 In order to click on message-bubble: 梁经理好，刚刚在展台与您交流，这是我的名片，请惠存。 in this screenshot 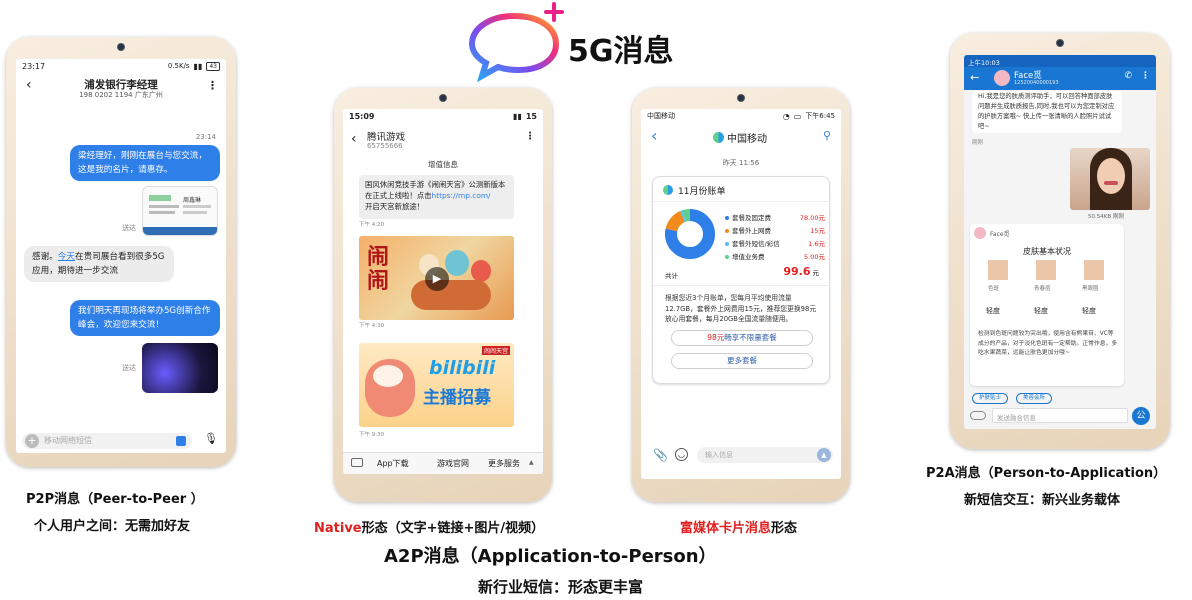, I will do `click(145, 163)`.